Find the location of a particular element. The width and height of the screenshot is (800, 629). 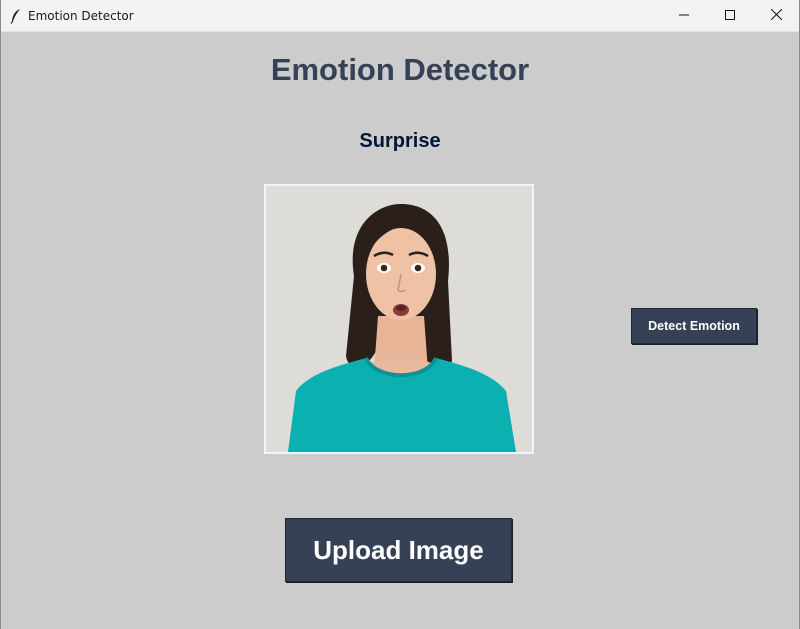

page-title: Emotion Detector is located at coordinates (400, 69).